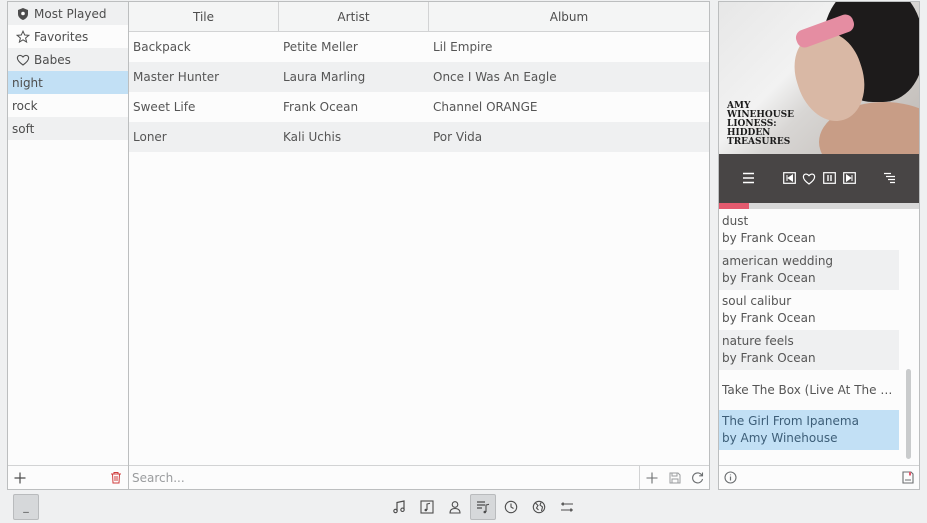  What do you see at coordinates (204, 16) in the screenshot?
I see `column-header-title: Tile` at bounding box center [204, 16].